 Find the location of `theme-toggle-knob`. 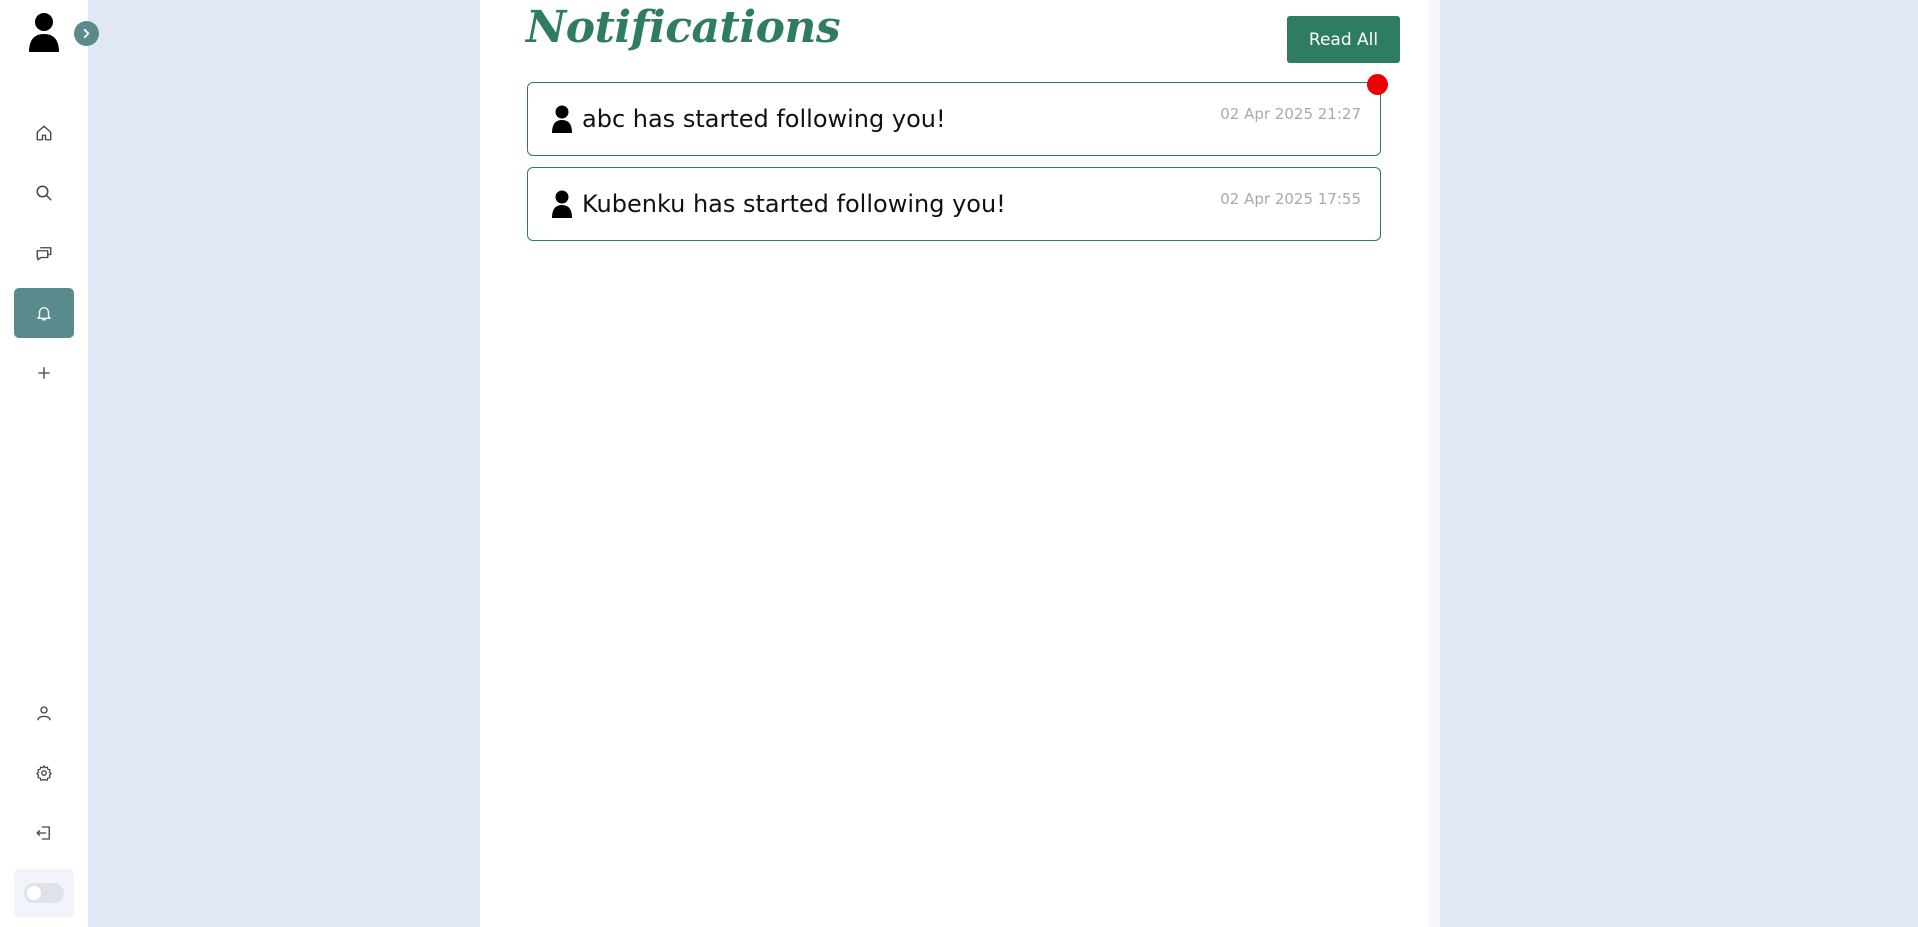

theme-toggle-knob is located at coordinates (34, 893).